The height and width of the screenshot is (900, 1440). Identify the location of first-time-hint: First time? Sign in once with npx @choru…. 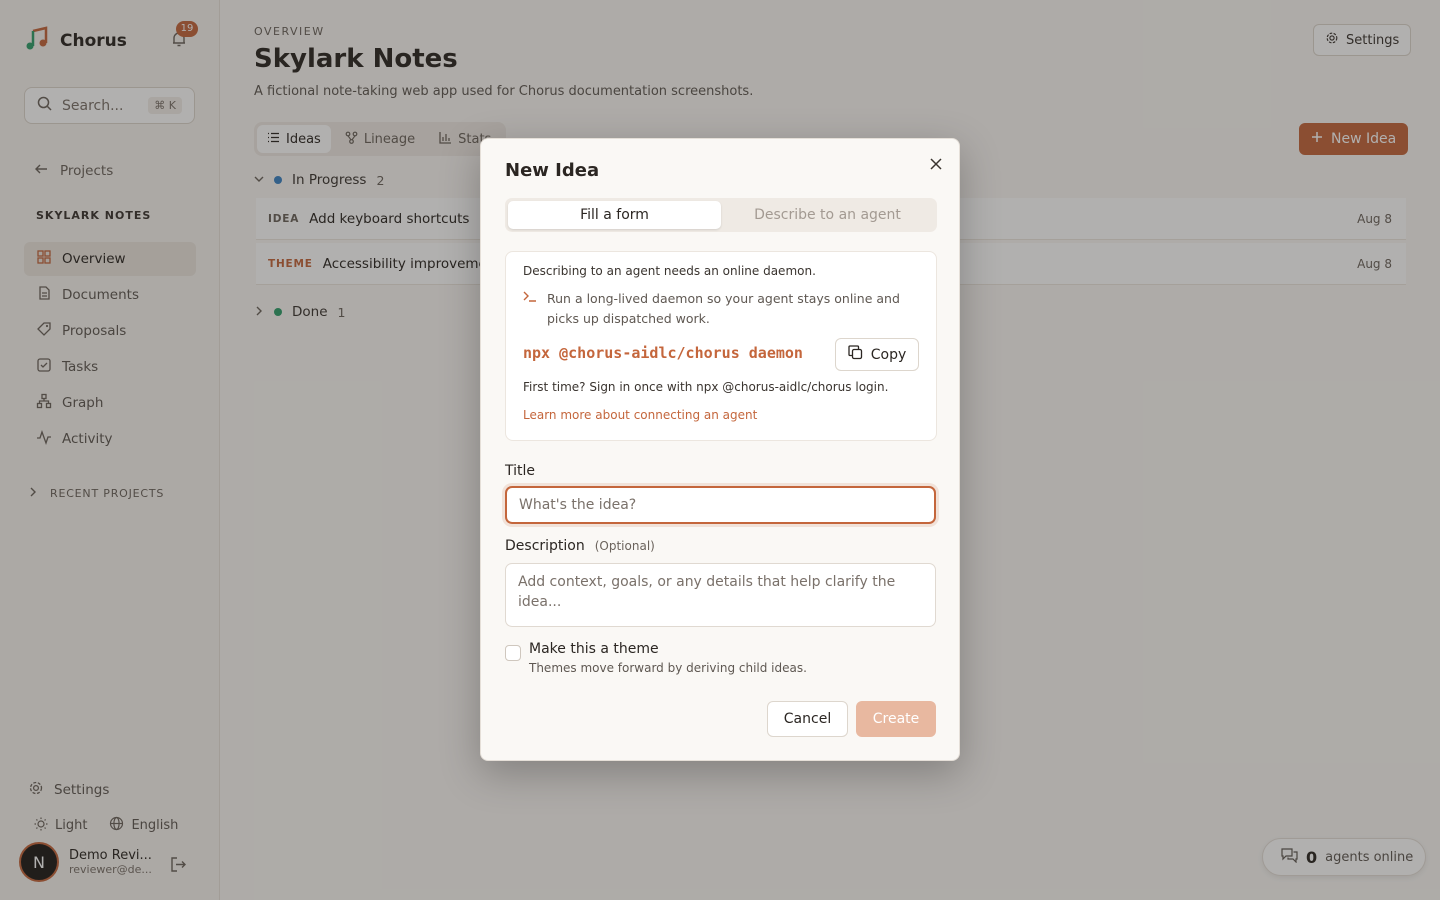
(706, 387).